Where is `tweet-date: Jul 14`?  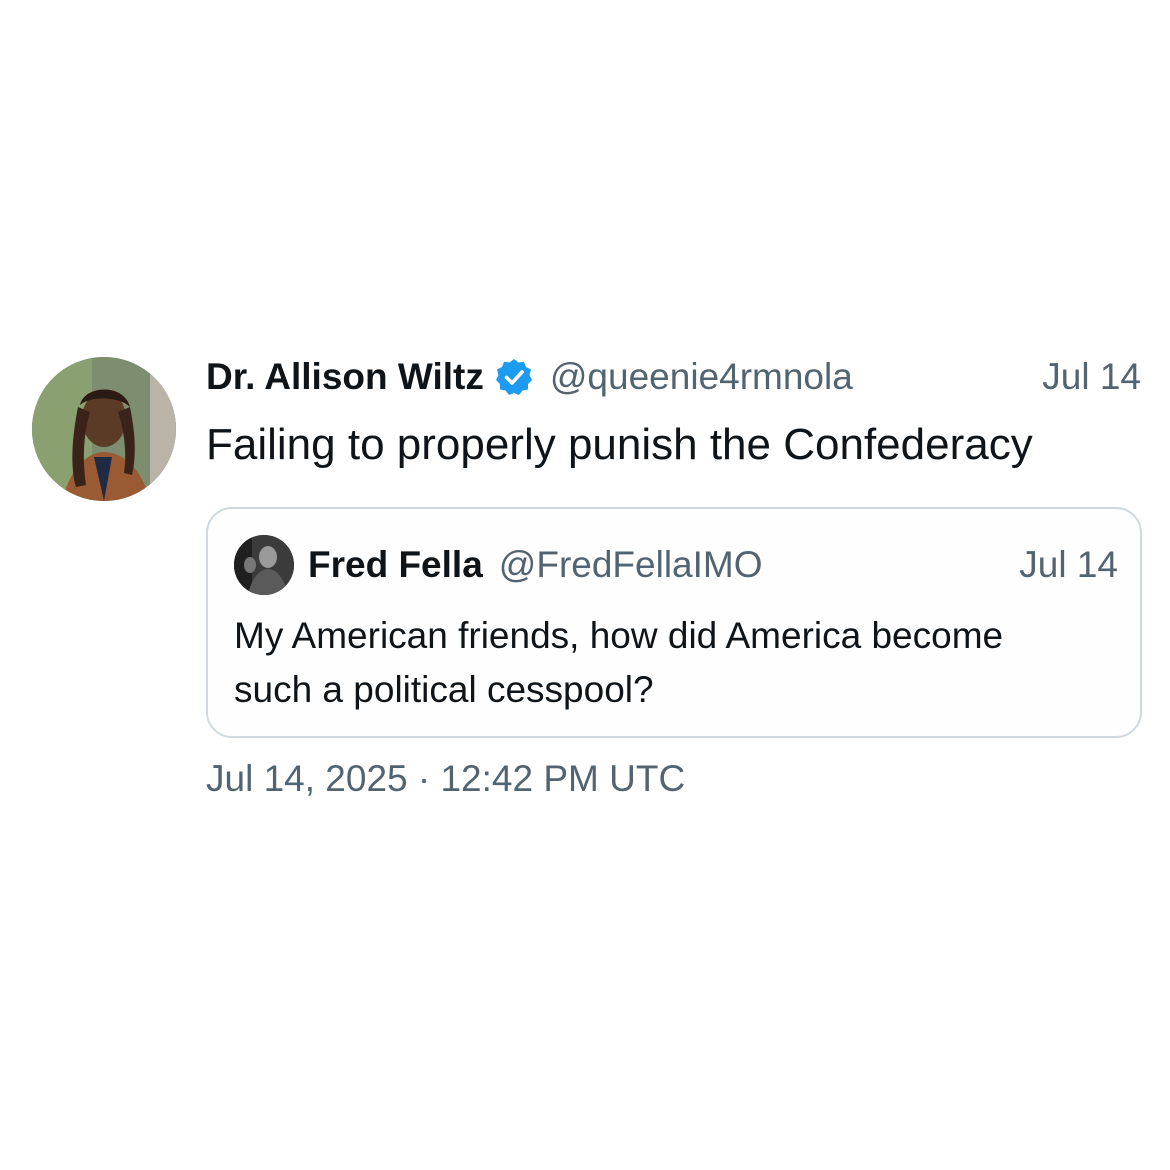
tweet-date: Jul 14 is located at coordinates (1091, 377).